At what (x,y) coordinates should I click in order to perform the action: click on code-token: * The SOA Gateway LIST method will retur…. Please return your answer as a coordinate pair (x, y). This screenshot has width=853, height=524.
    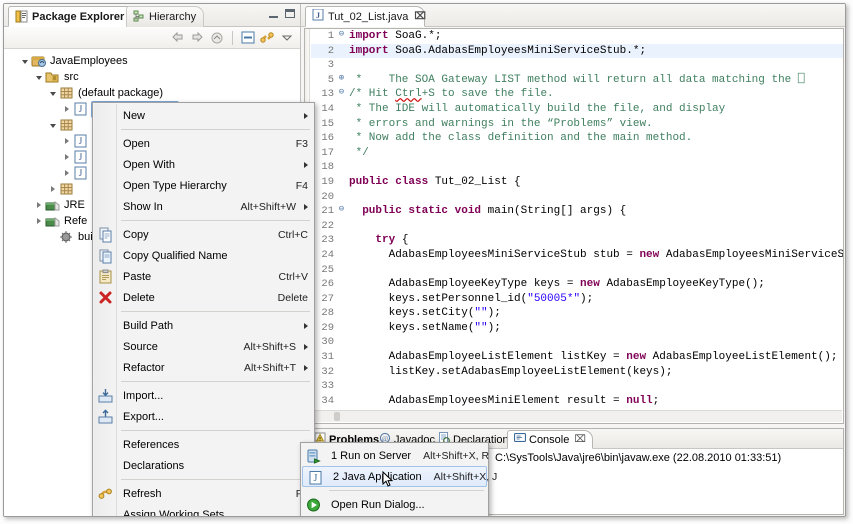
    Looking at the image, I should click on (577, 79).